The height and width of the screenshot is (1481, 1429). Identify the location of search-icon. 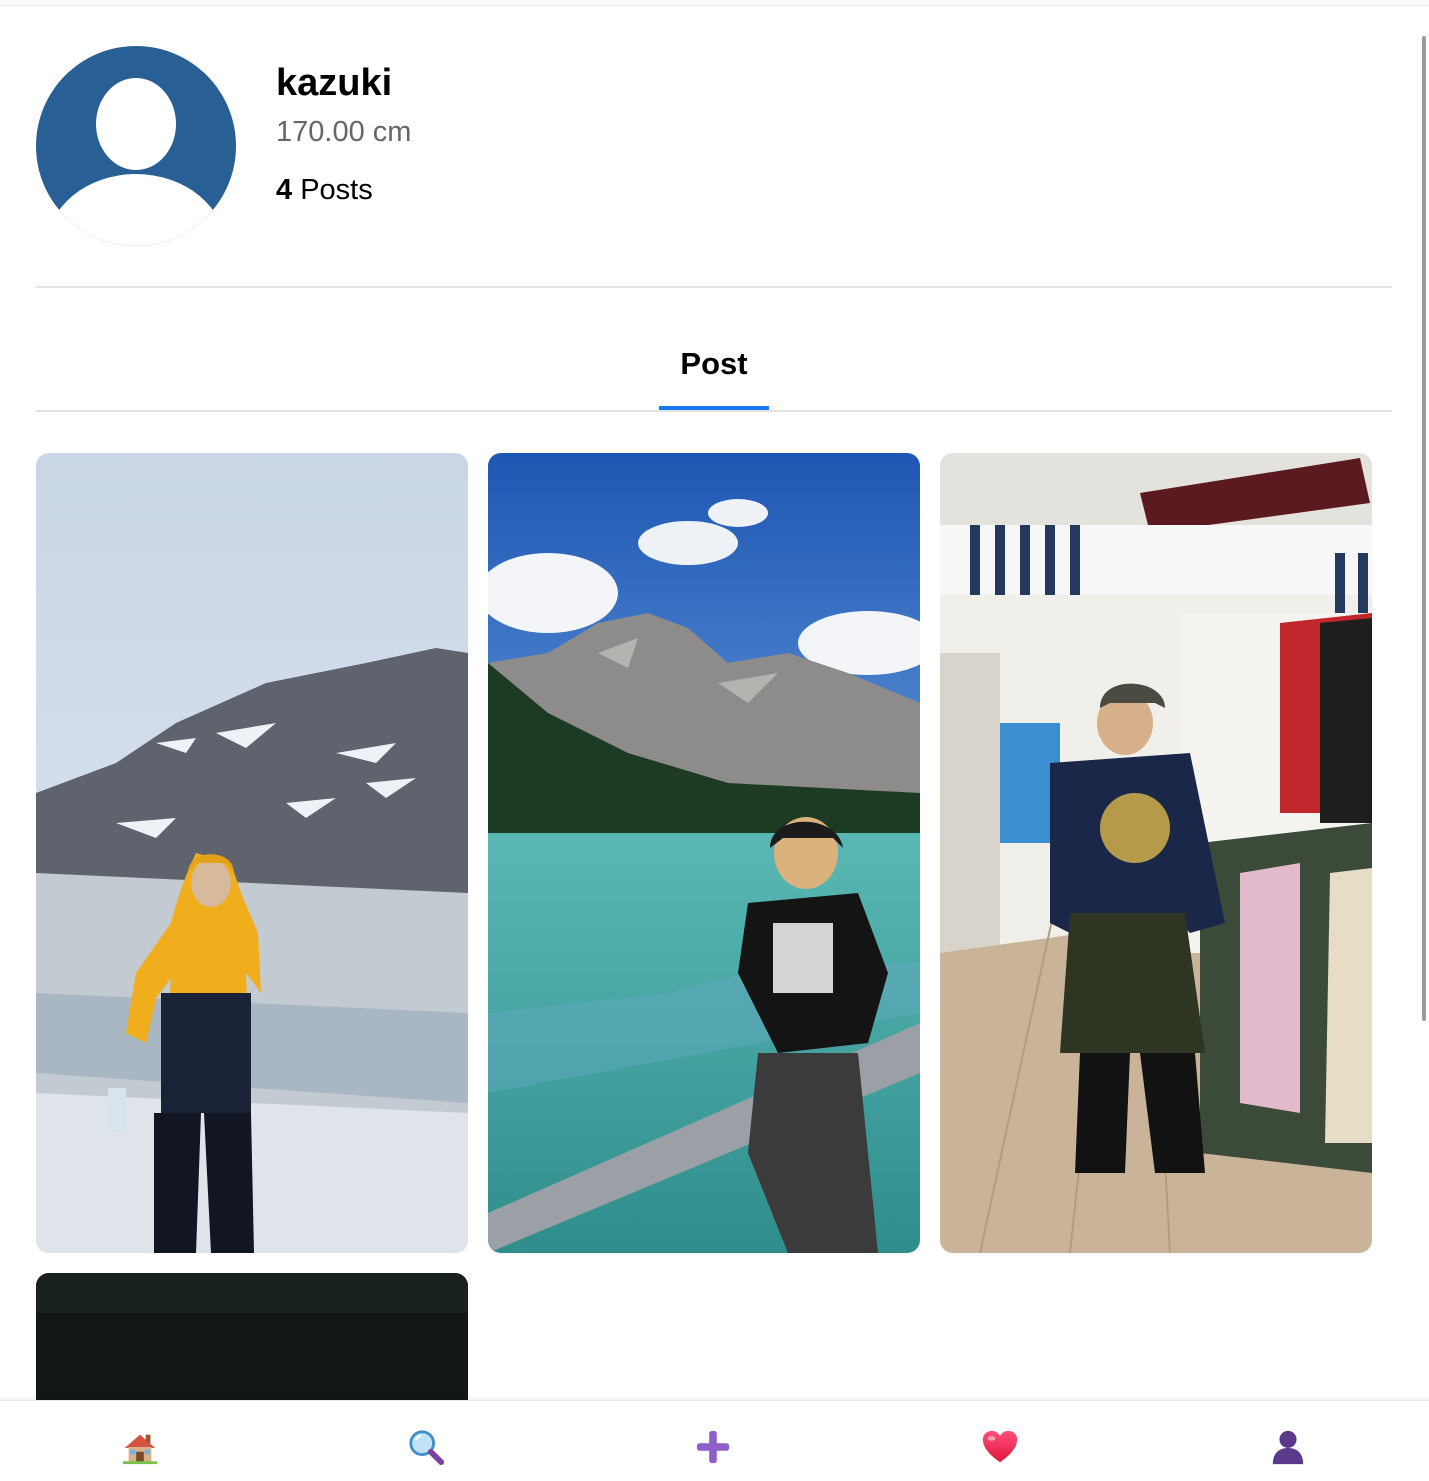
(427, 1448).